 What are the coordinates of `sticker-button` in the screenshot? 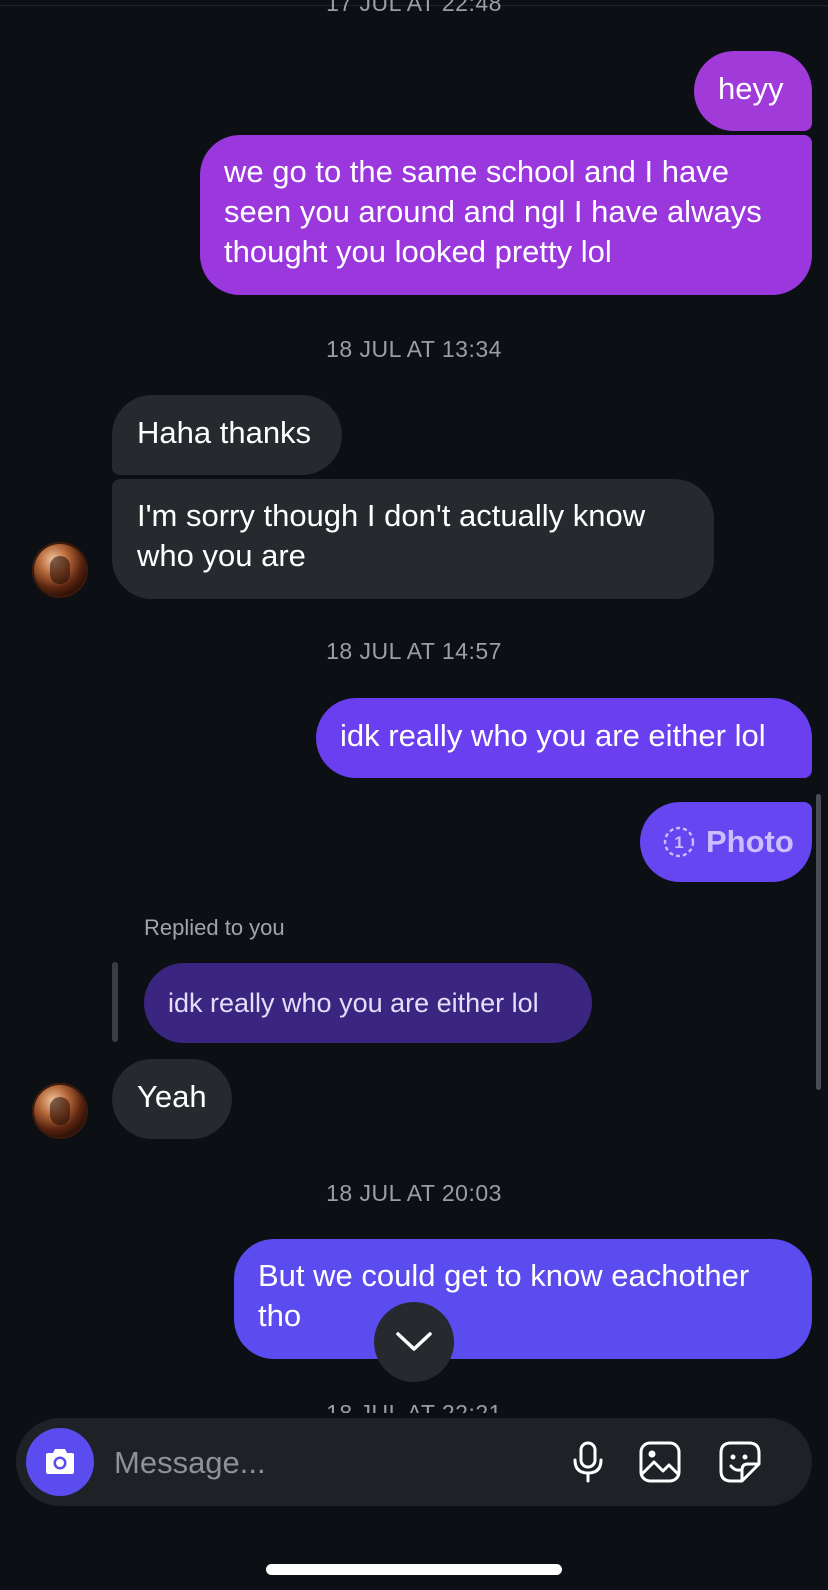 It's located at (740, 1462).